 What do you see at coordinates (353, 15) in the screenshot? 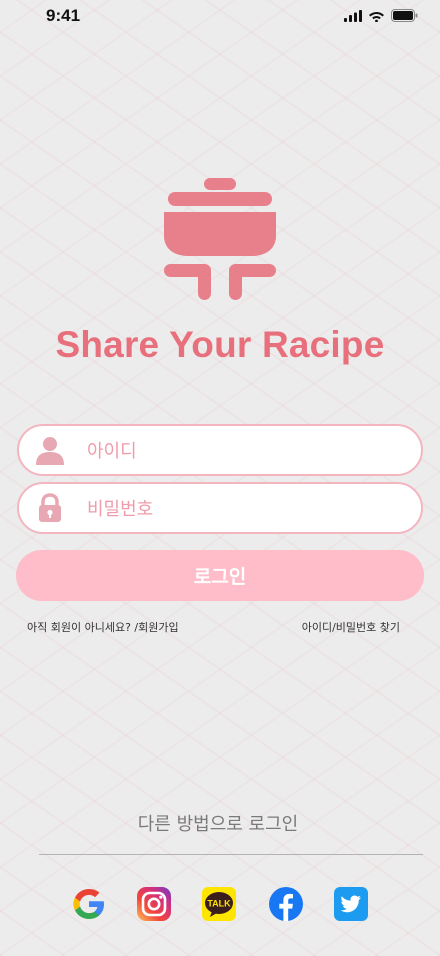
I see `signal-icon` at bounding box center [353, 15].